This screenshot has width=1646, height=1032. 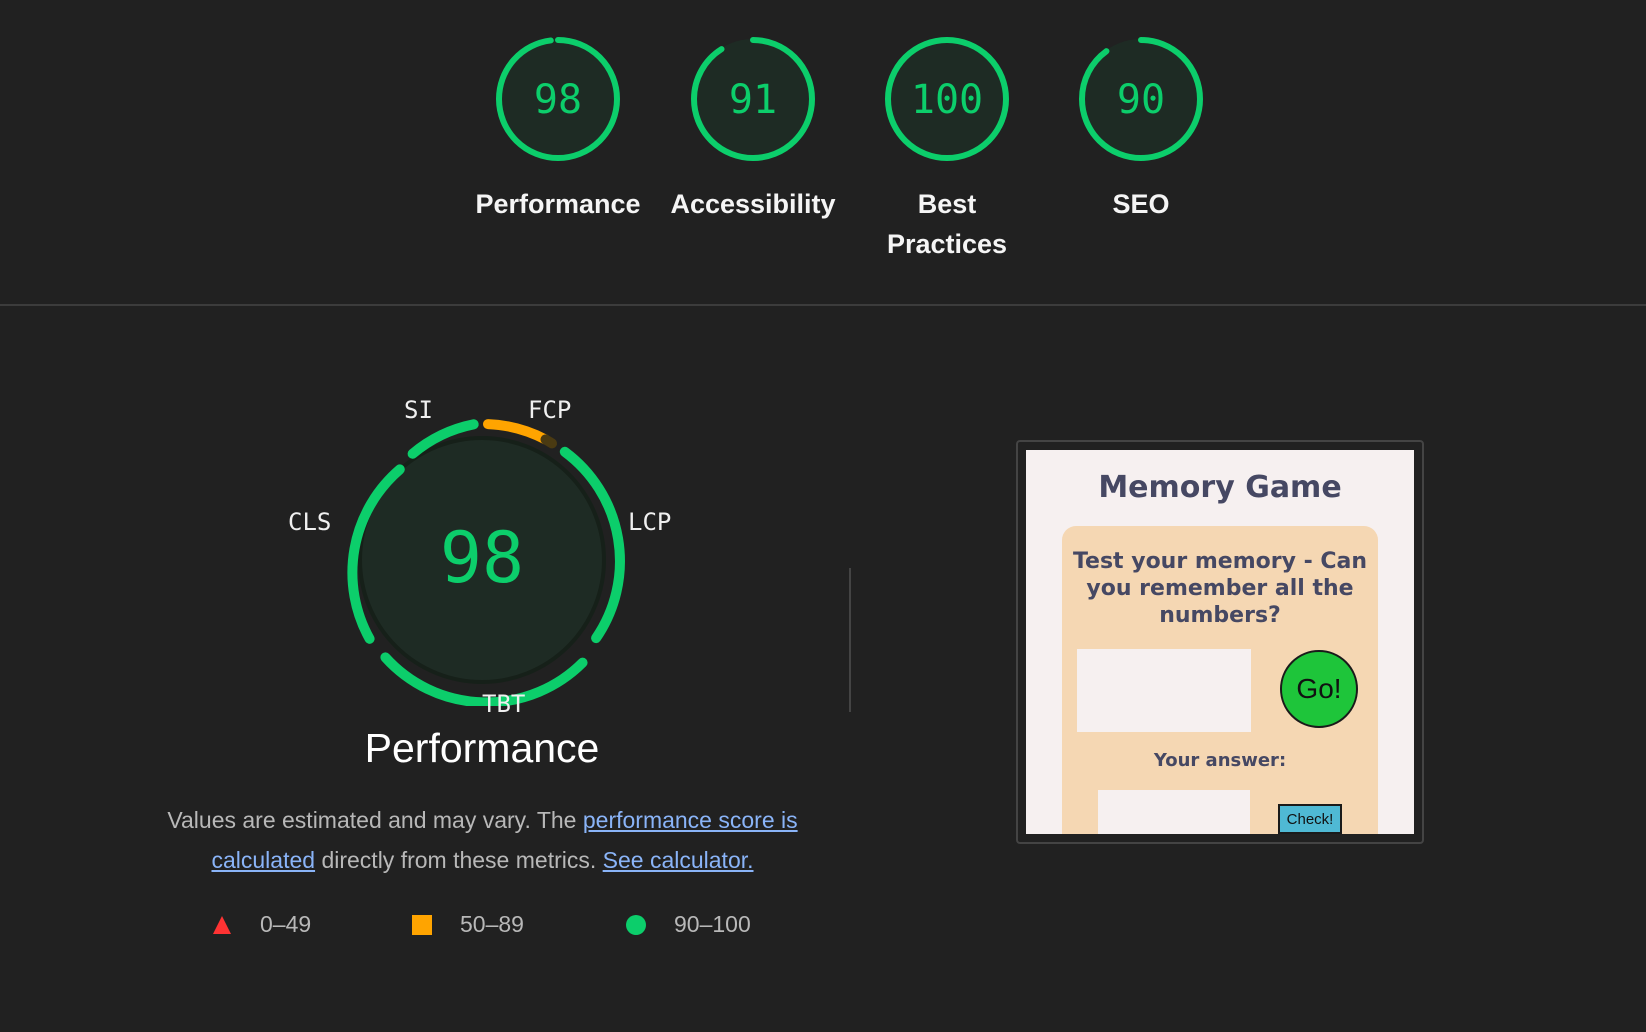 I want to click on gauge-accessibility: 91 Accessibility, so click(x=753, y=129).